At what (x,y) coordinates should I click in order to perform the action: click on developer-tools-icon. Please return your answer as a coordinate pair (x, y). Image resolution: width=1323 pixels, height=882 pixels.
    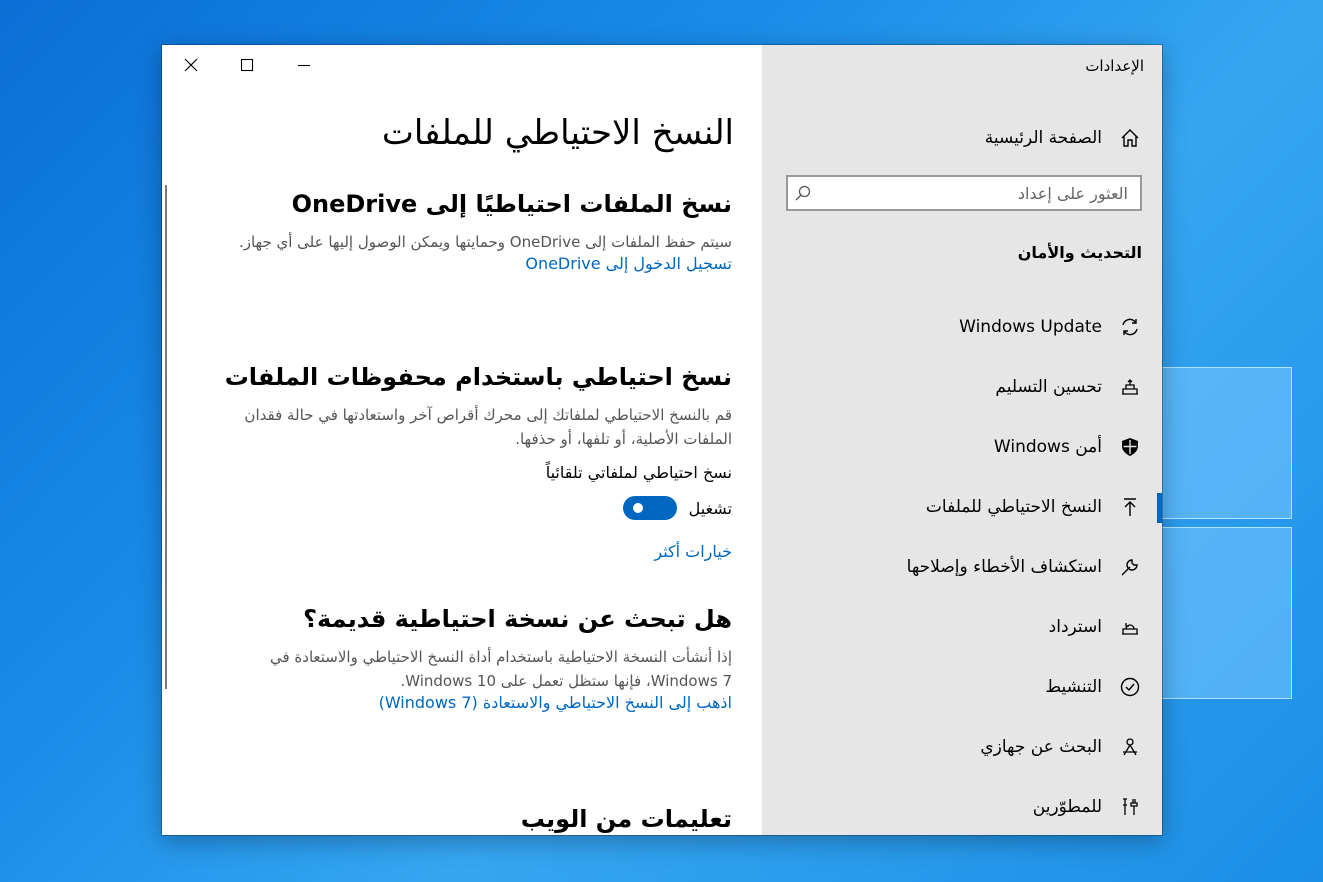
    Looking at the image, I should click on (1130, 807).